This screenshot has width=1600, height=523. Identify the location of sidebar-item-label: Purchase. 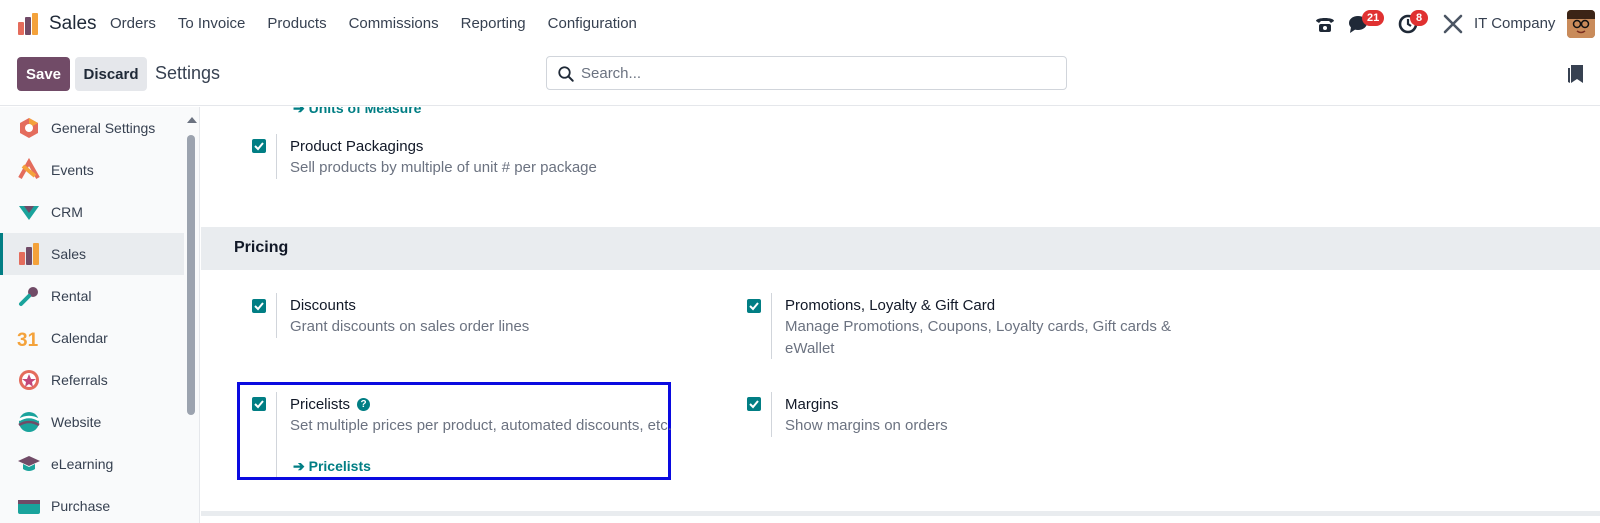
(81, 506).